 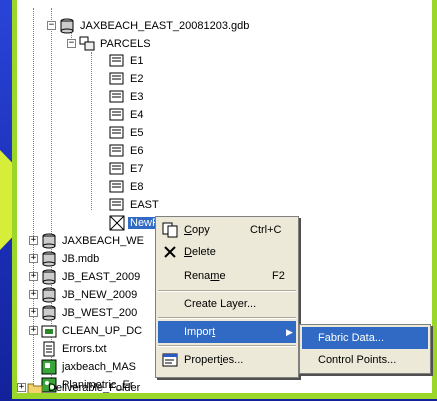 I want to click on tree-item-folder: Deliverable_Folder, so click(x=84, y=386).